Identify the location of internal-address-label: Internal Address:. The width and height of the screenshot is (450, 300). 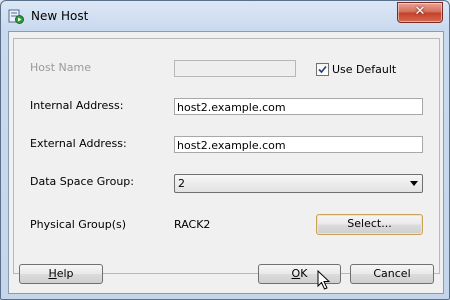
(77, 105).